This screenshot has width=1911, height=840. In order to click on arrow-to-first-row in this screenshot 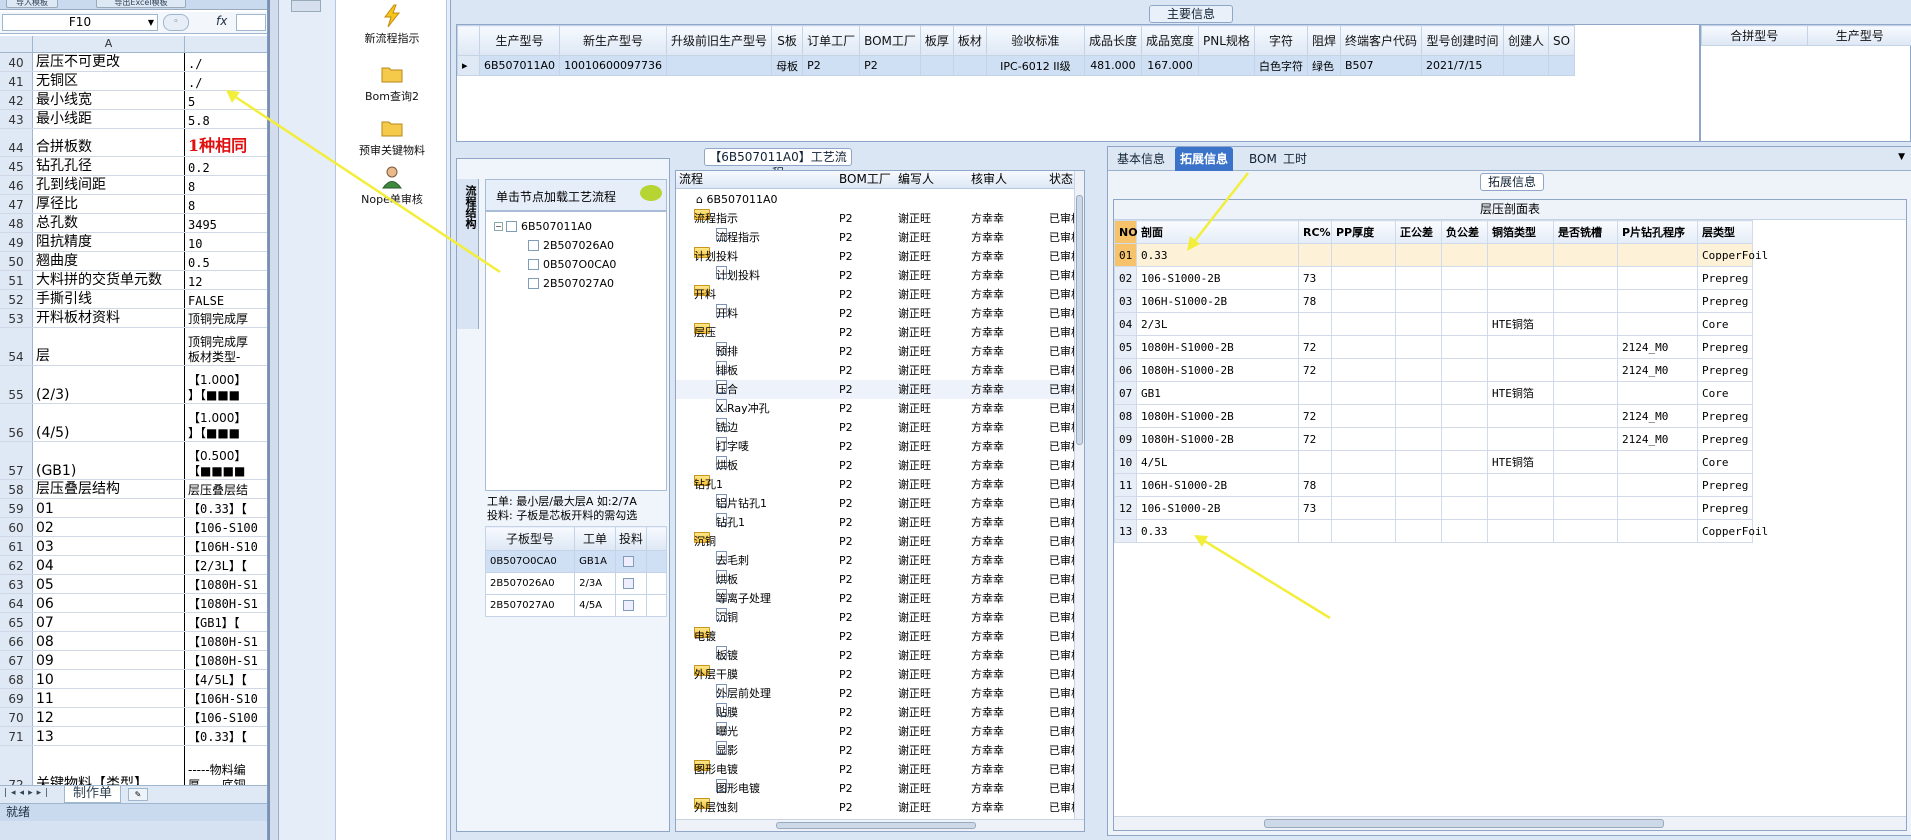, I will do `click(1218, 211)`.